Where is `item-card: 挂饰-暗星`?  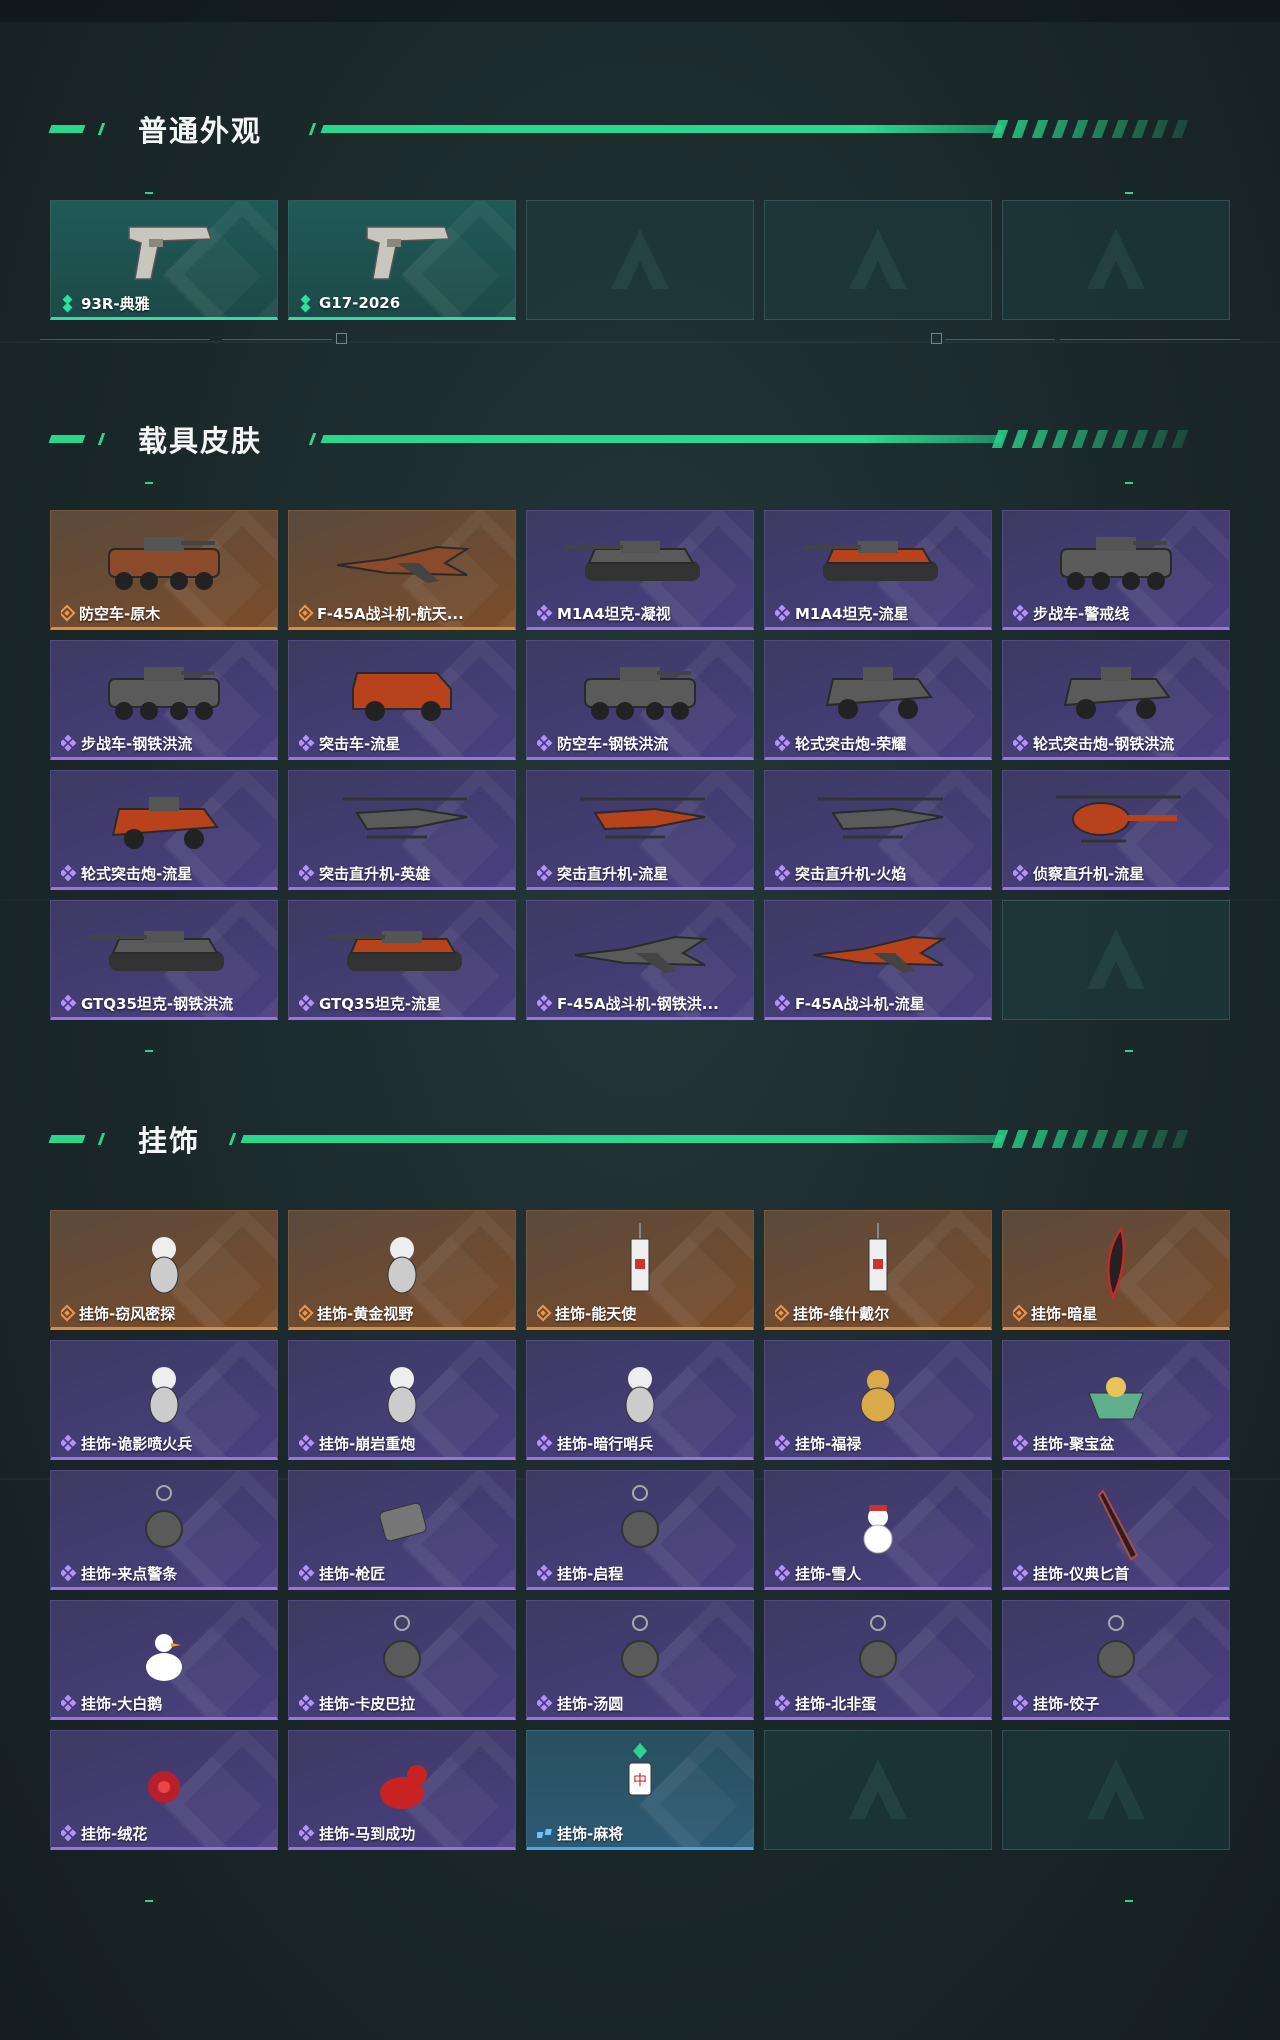 item-card: 挂饰-暗星 is located at coordinates (1116, 1270).